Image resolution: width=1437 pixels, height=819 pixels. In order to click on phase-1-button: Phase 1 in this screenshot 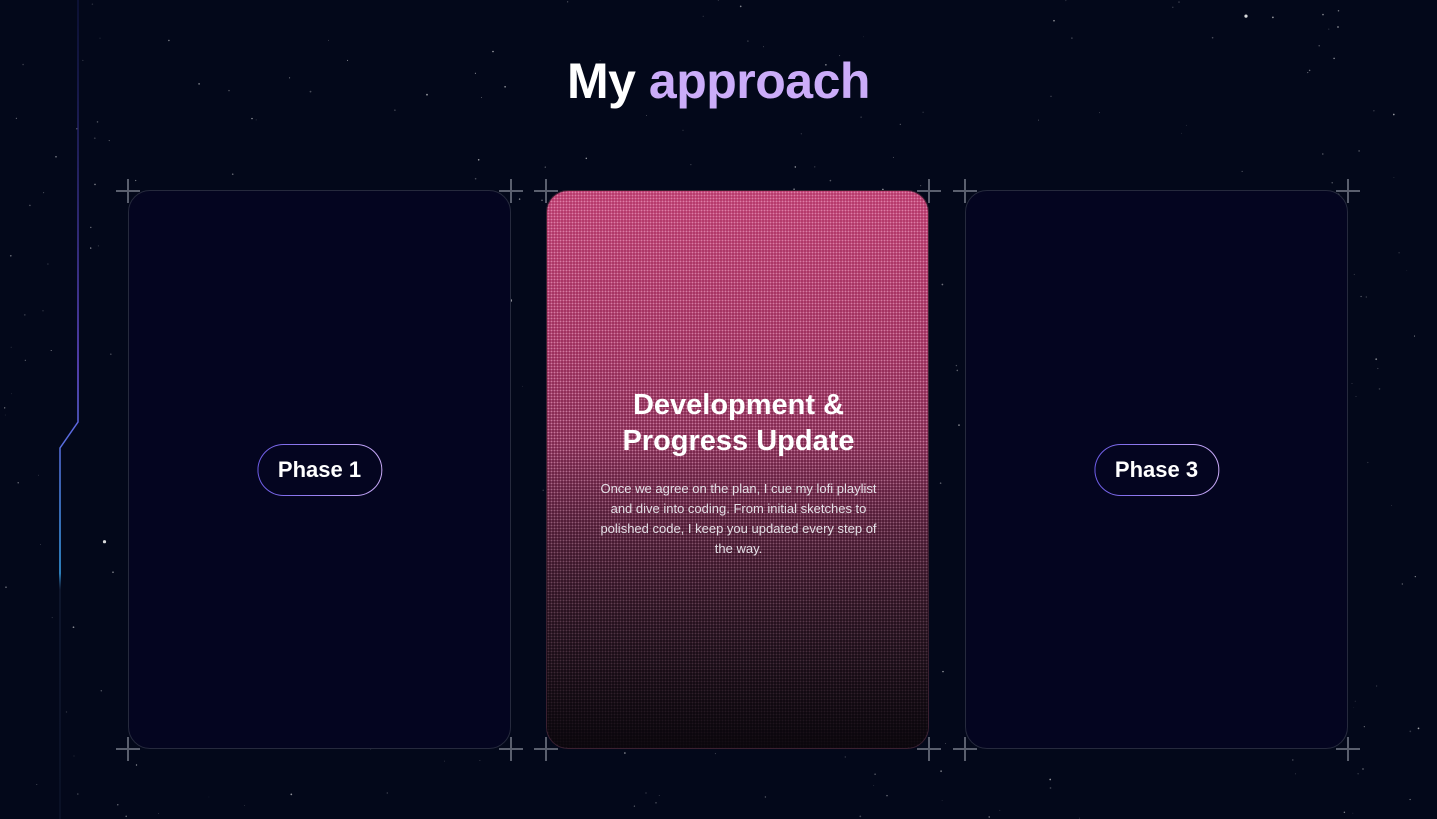, I will do `click(319, 470)`.